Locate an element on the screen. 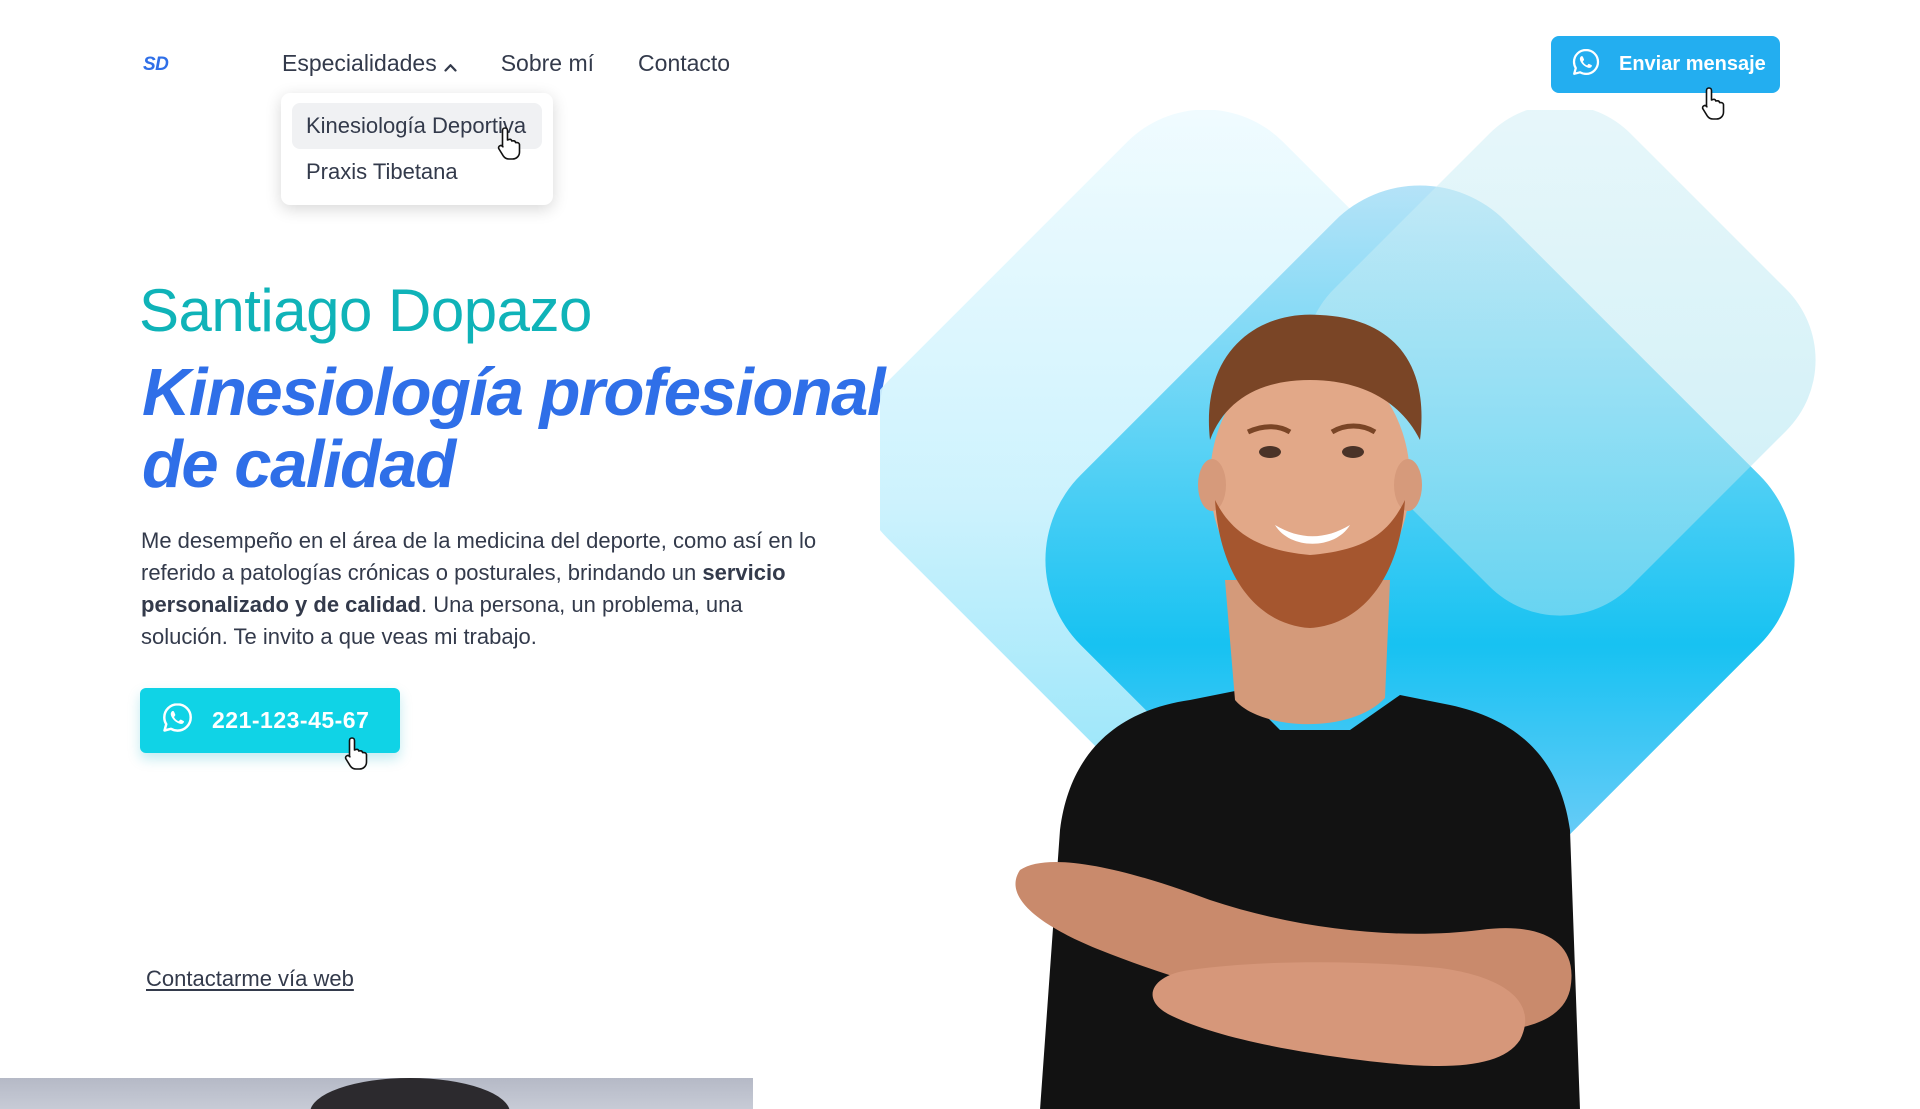 The height and width of the screenshot is (1109, 1920). nav-sobre-mi: Sobre mí is located at coordinates (547, 63).